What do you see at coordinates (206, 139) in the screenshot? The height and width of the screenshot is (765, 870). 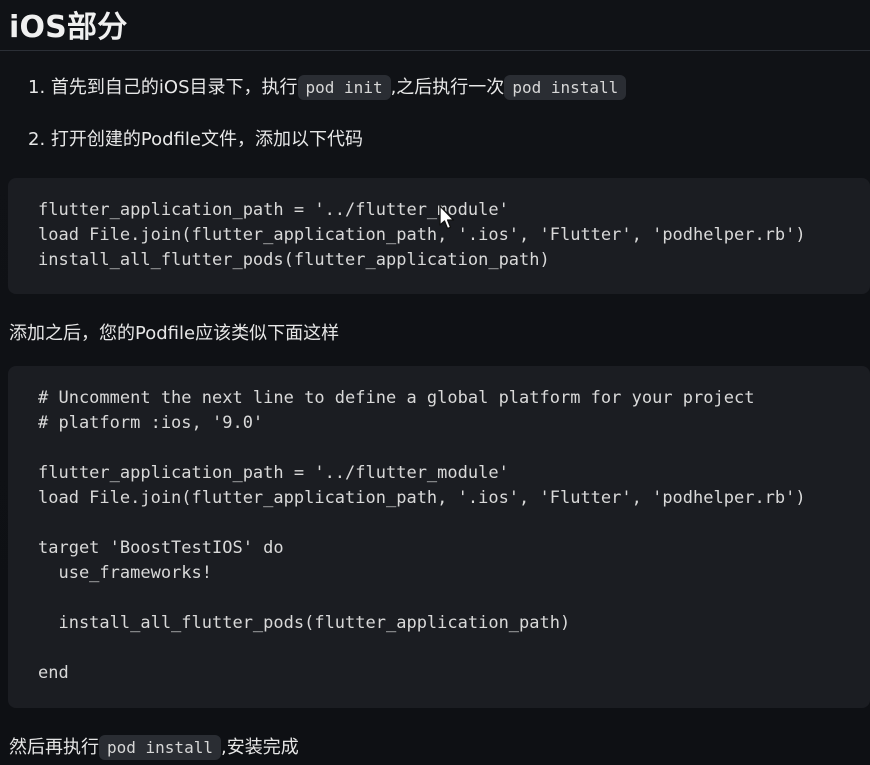 I see `step-2-text: 打开创建的Podfile文件，添加以下代码` at bounding box center [206, 139].